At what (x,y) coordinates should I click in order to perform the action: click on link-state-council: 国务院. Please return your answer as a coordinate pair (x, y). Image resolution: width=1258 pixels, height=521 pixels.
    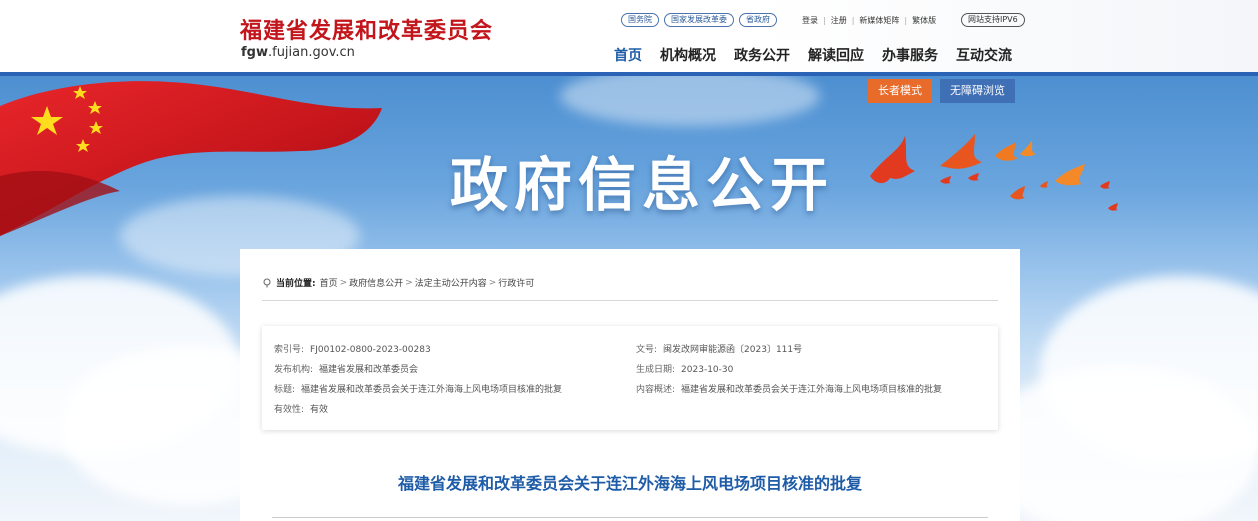
    Looking at the image, I should click on (640, 20).